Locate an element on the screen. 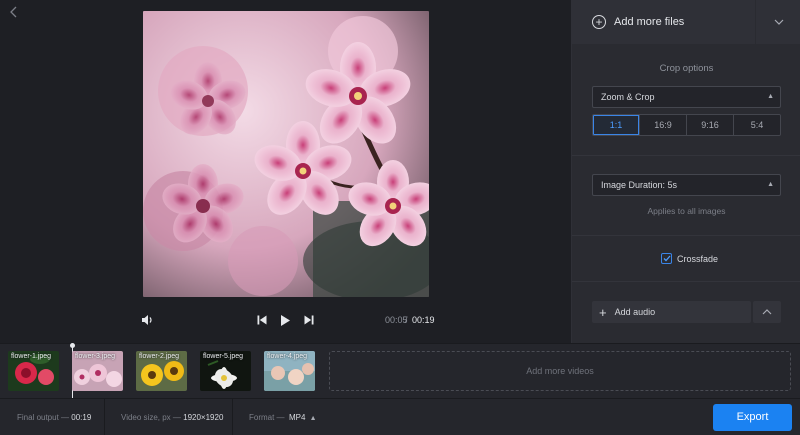 This screenshot has height=435, width=800. format-select: Format — MP4 ▲ is located at coordinates (283, 417).